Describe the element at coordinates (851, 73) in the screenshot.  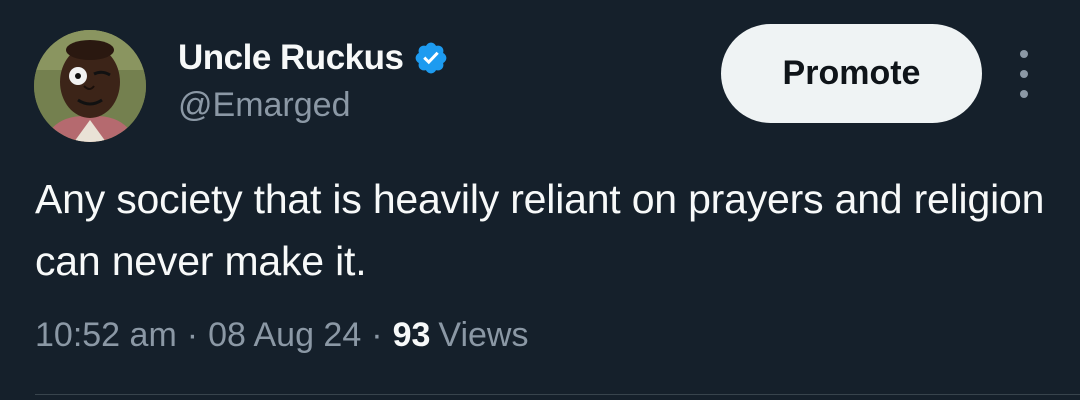
I see `promote-button: Promote` at that location.